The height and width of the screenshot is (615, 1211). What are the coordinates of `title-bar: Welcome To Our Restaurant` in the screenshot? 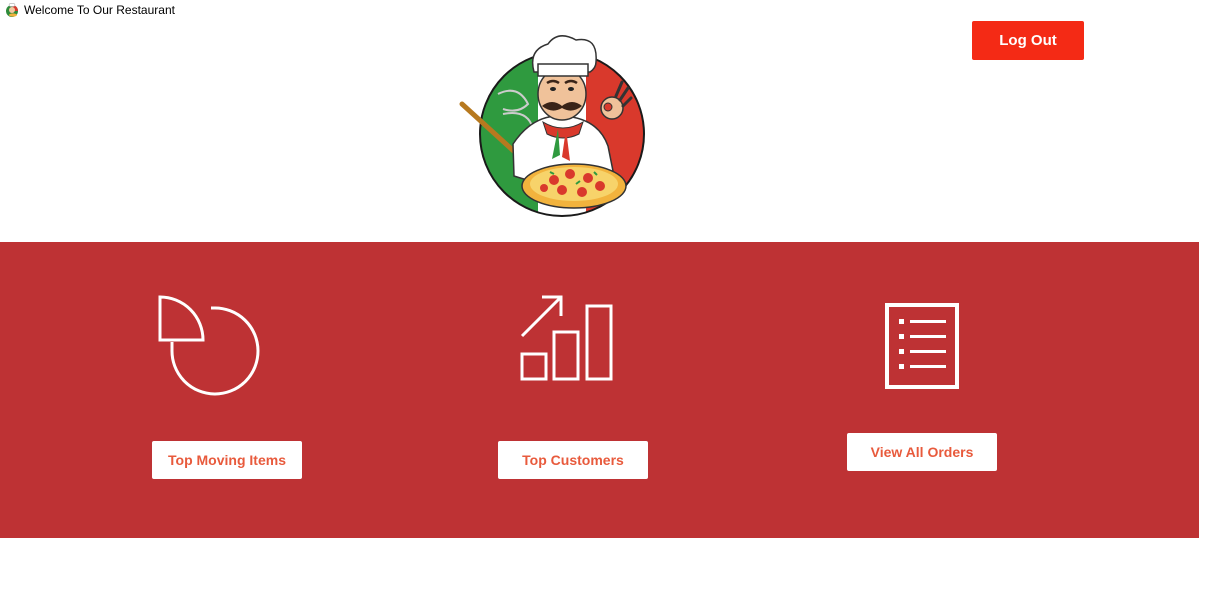 It's located at (87, 10).